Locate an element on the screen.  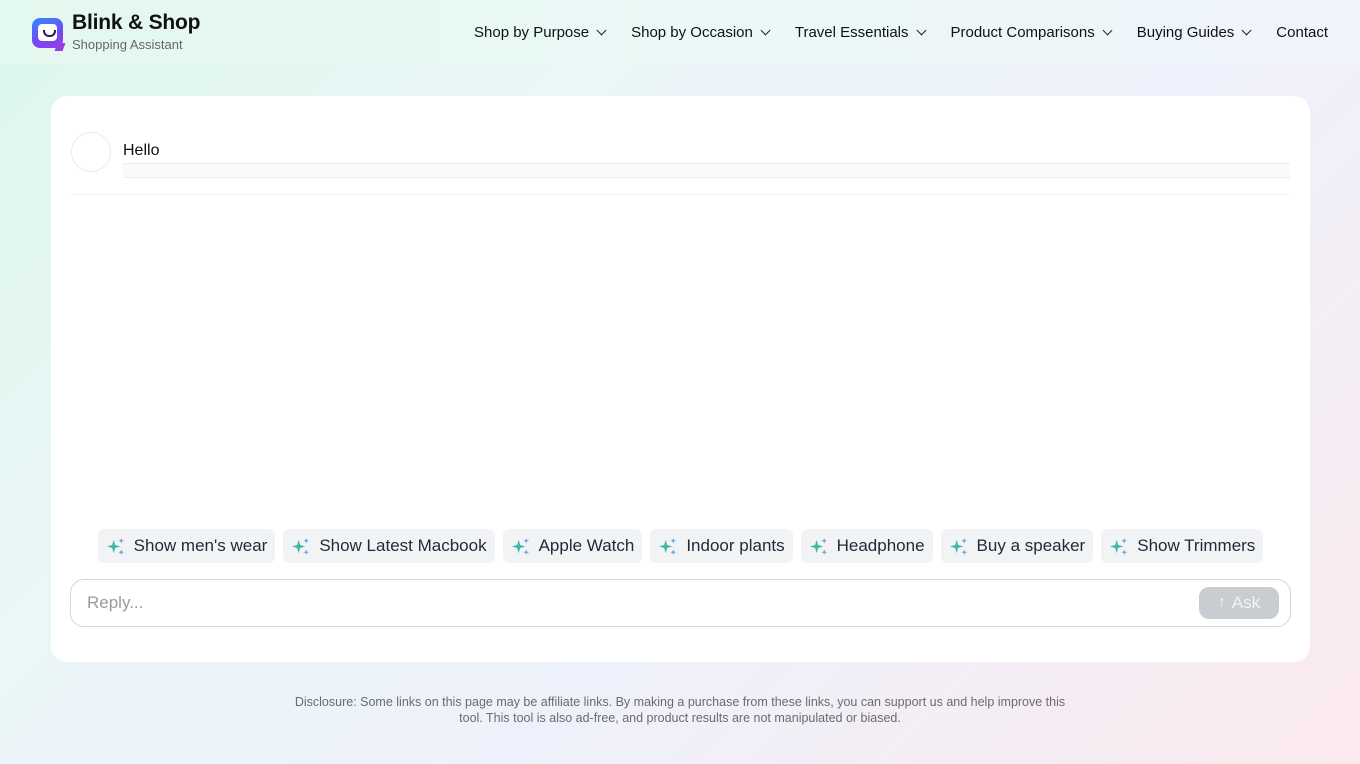
nav-label: Shop by Purpose is located at coordinates (532, 32).